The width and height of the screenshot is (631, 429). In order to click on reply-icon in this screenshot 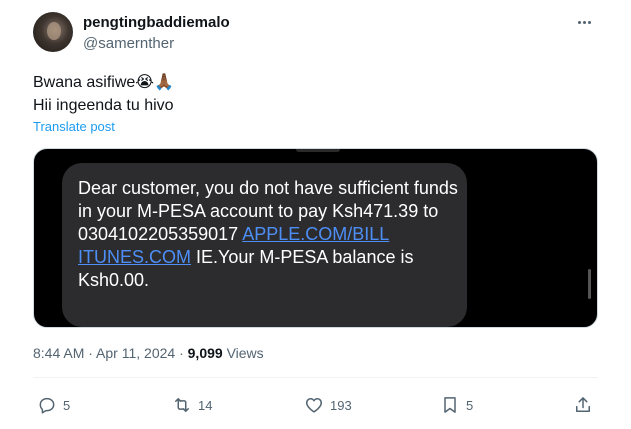, I will do `click(47, 405)`.